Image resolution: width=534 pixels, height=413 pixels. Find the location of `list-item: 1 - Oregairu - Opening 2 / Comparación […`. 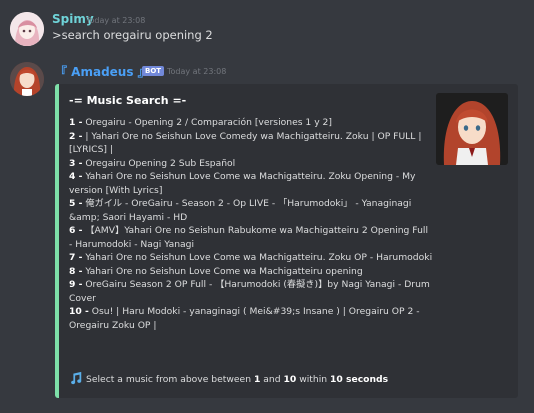

list-item: 1 - Oregairu - Opening 2 / Comparación [… is located at coordinates (251, 123).